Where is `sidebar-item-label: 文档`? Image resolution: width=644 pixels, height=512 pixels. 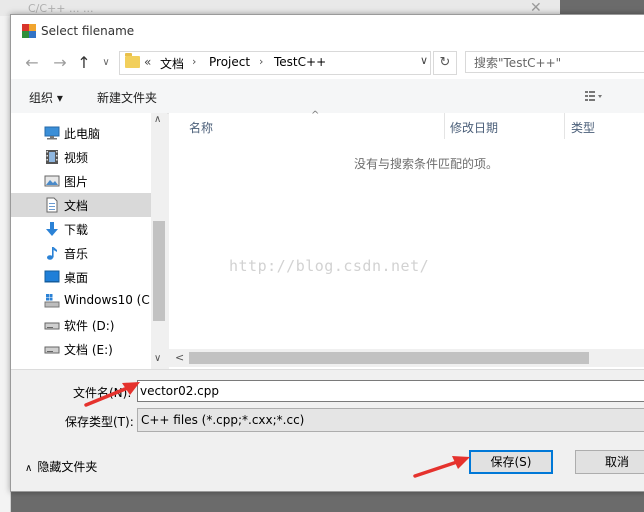
sidebar-item-label: 文档 is located at coordinates (76, 206).